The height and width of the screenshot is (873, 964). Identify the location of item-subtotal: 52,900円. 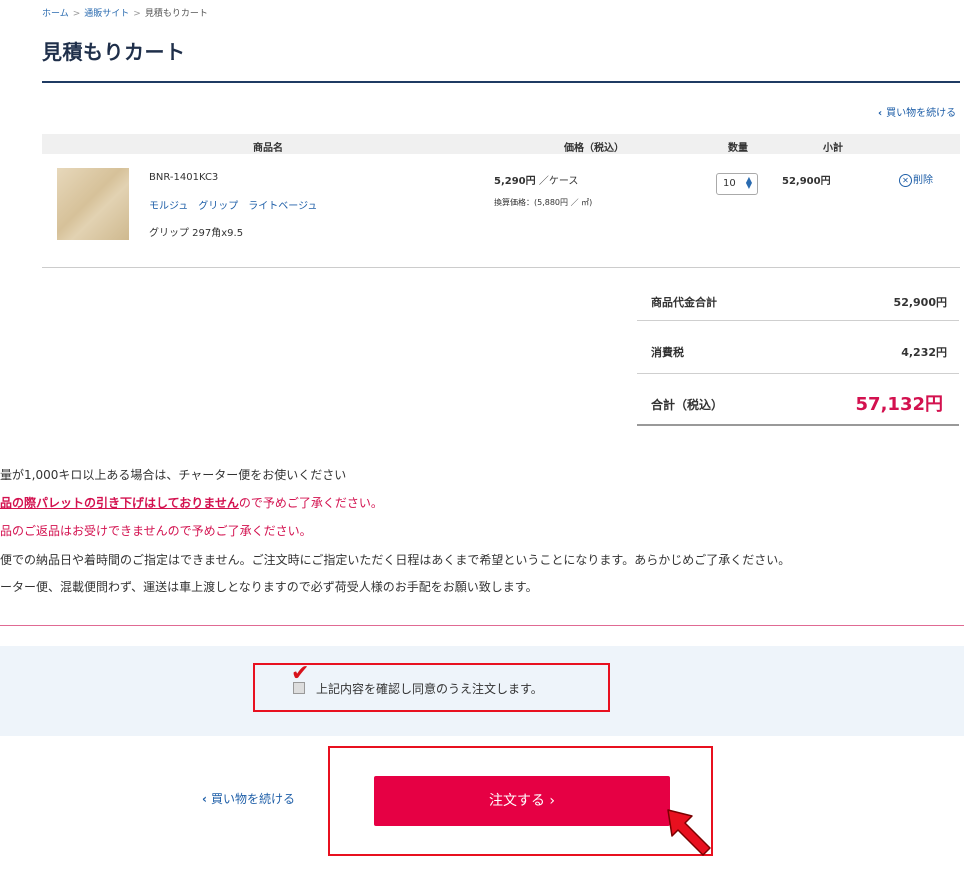
(806, 181).